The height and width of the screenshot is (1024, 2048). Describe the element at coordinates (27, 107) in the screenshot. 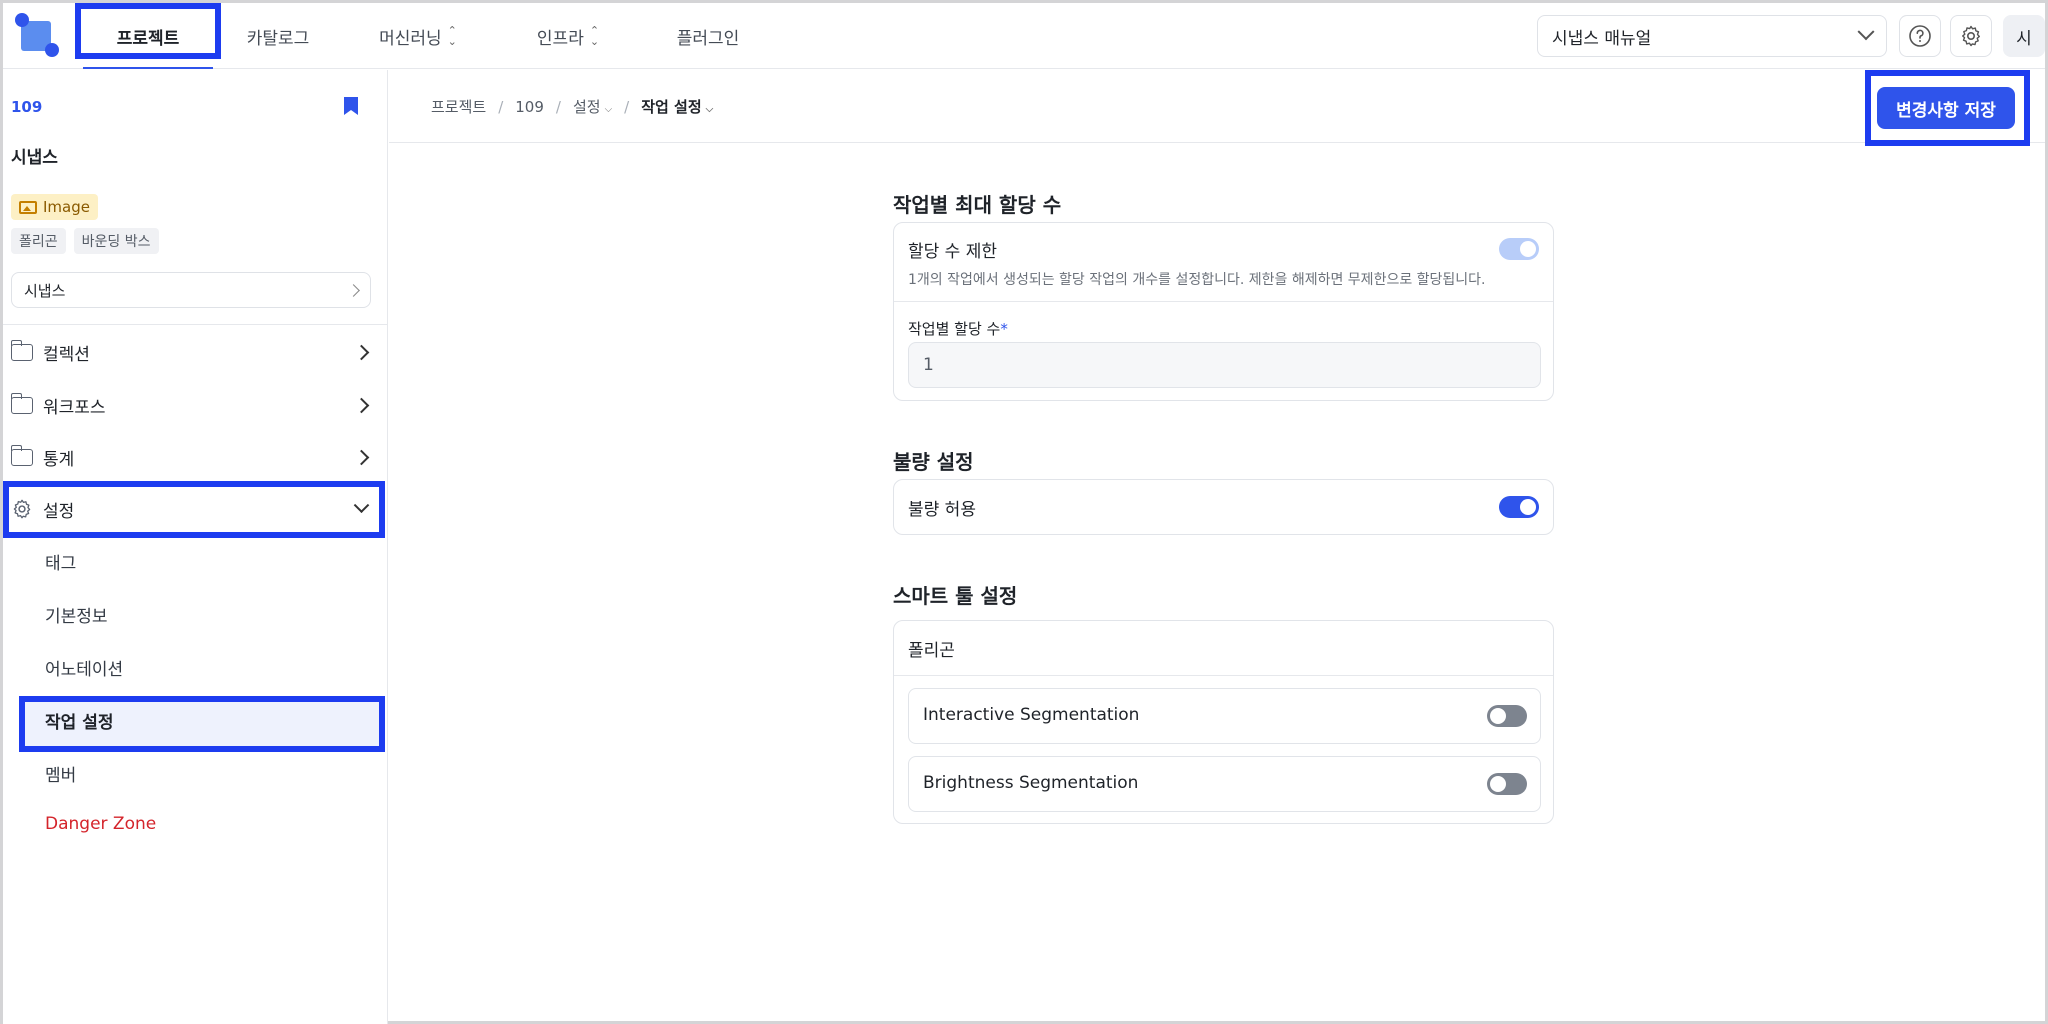

I see `project-id: 109` at that location.